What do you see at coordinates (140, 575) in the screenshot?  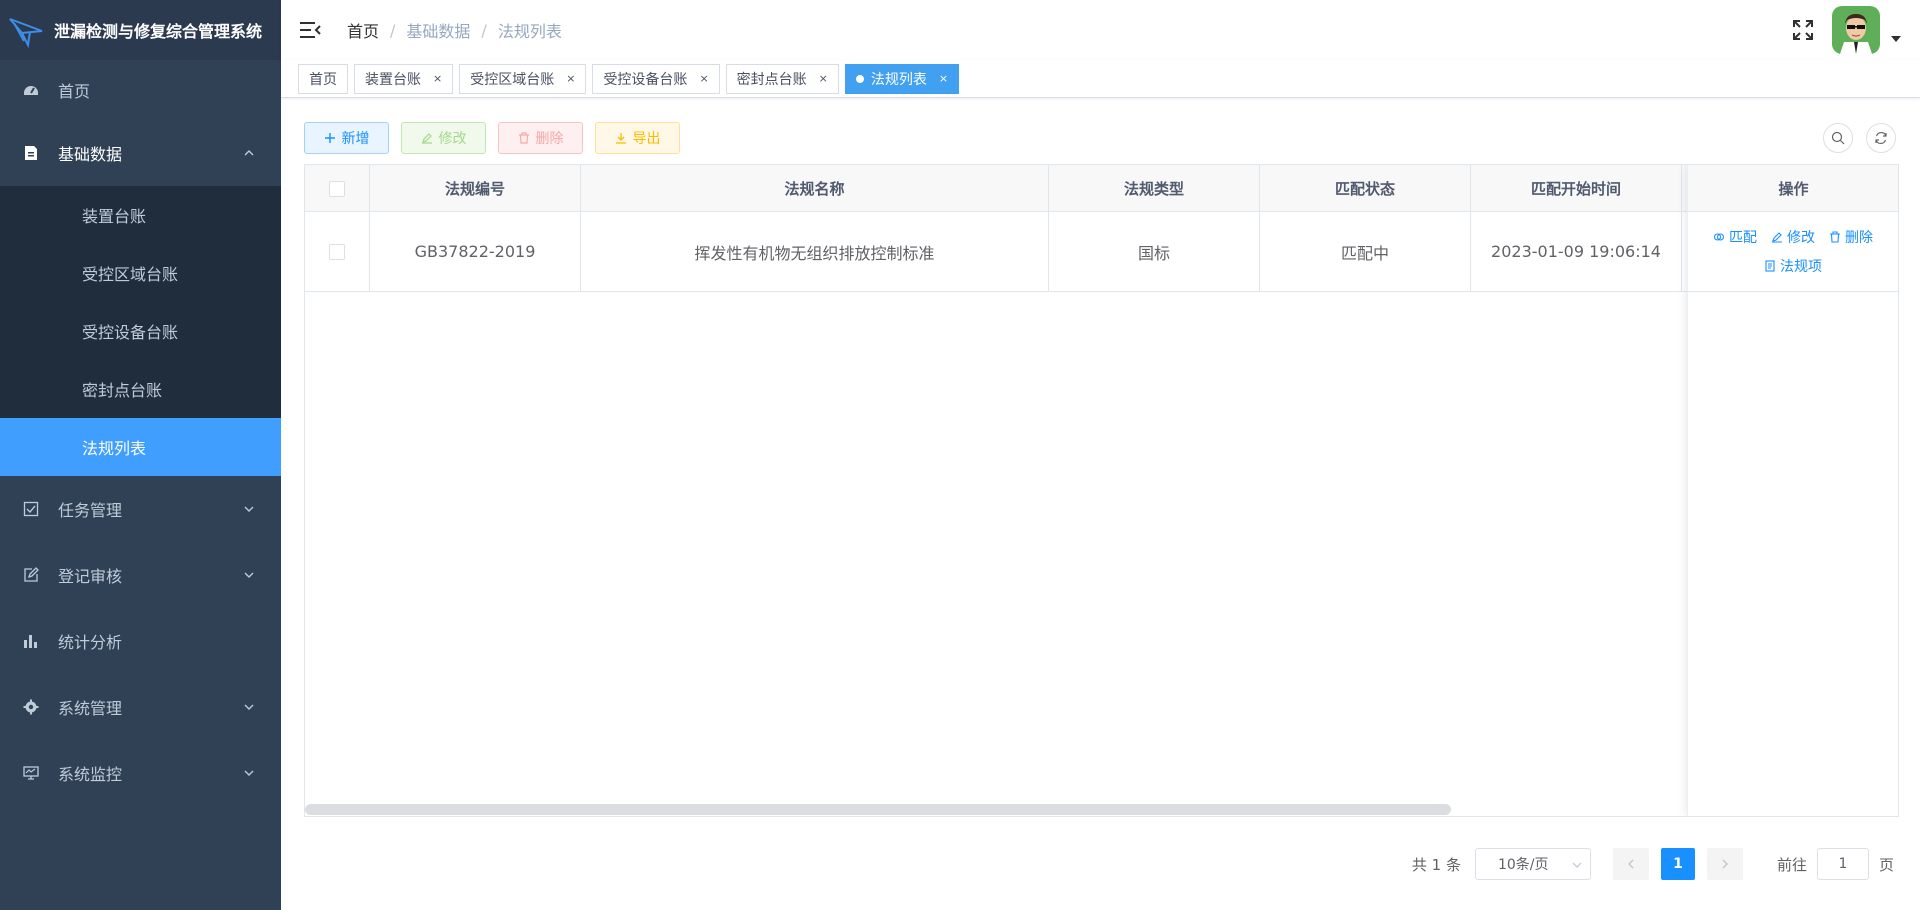 I see `sidebar-item-registration-review: 登记审核` at bounding box center [140, 575].